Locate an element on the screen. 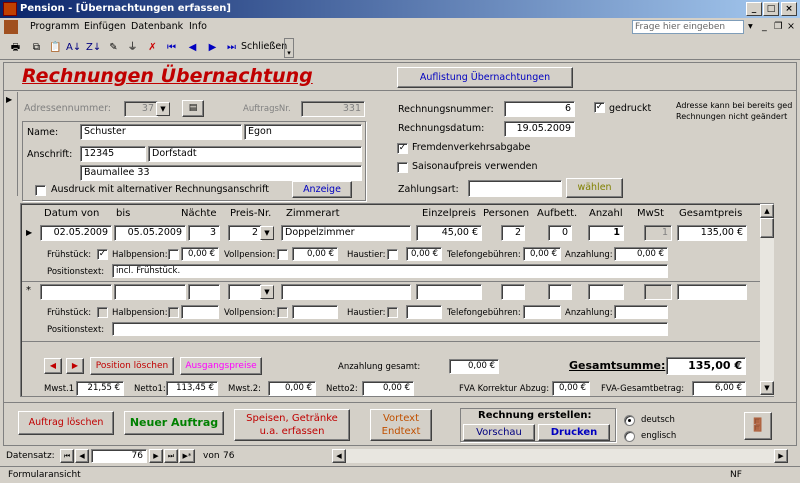 The width and height of the screenshot is (800, 483). new-price-nr is located at coordinates (245, 292).